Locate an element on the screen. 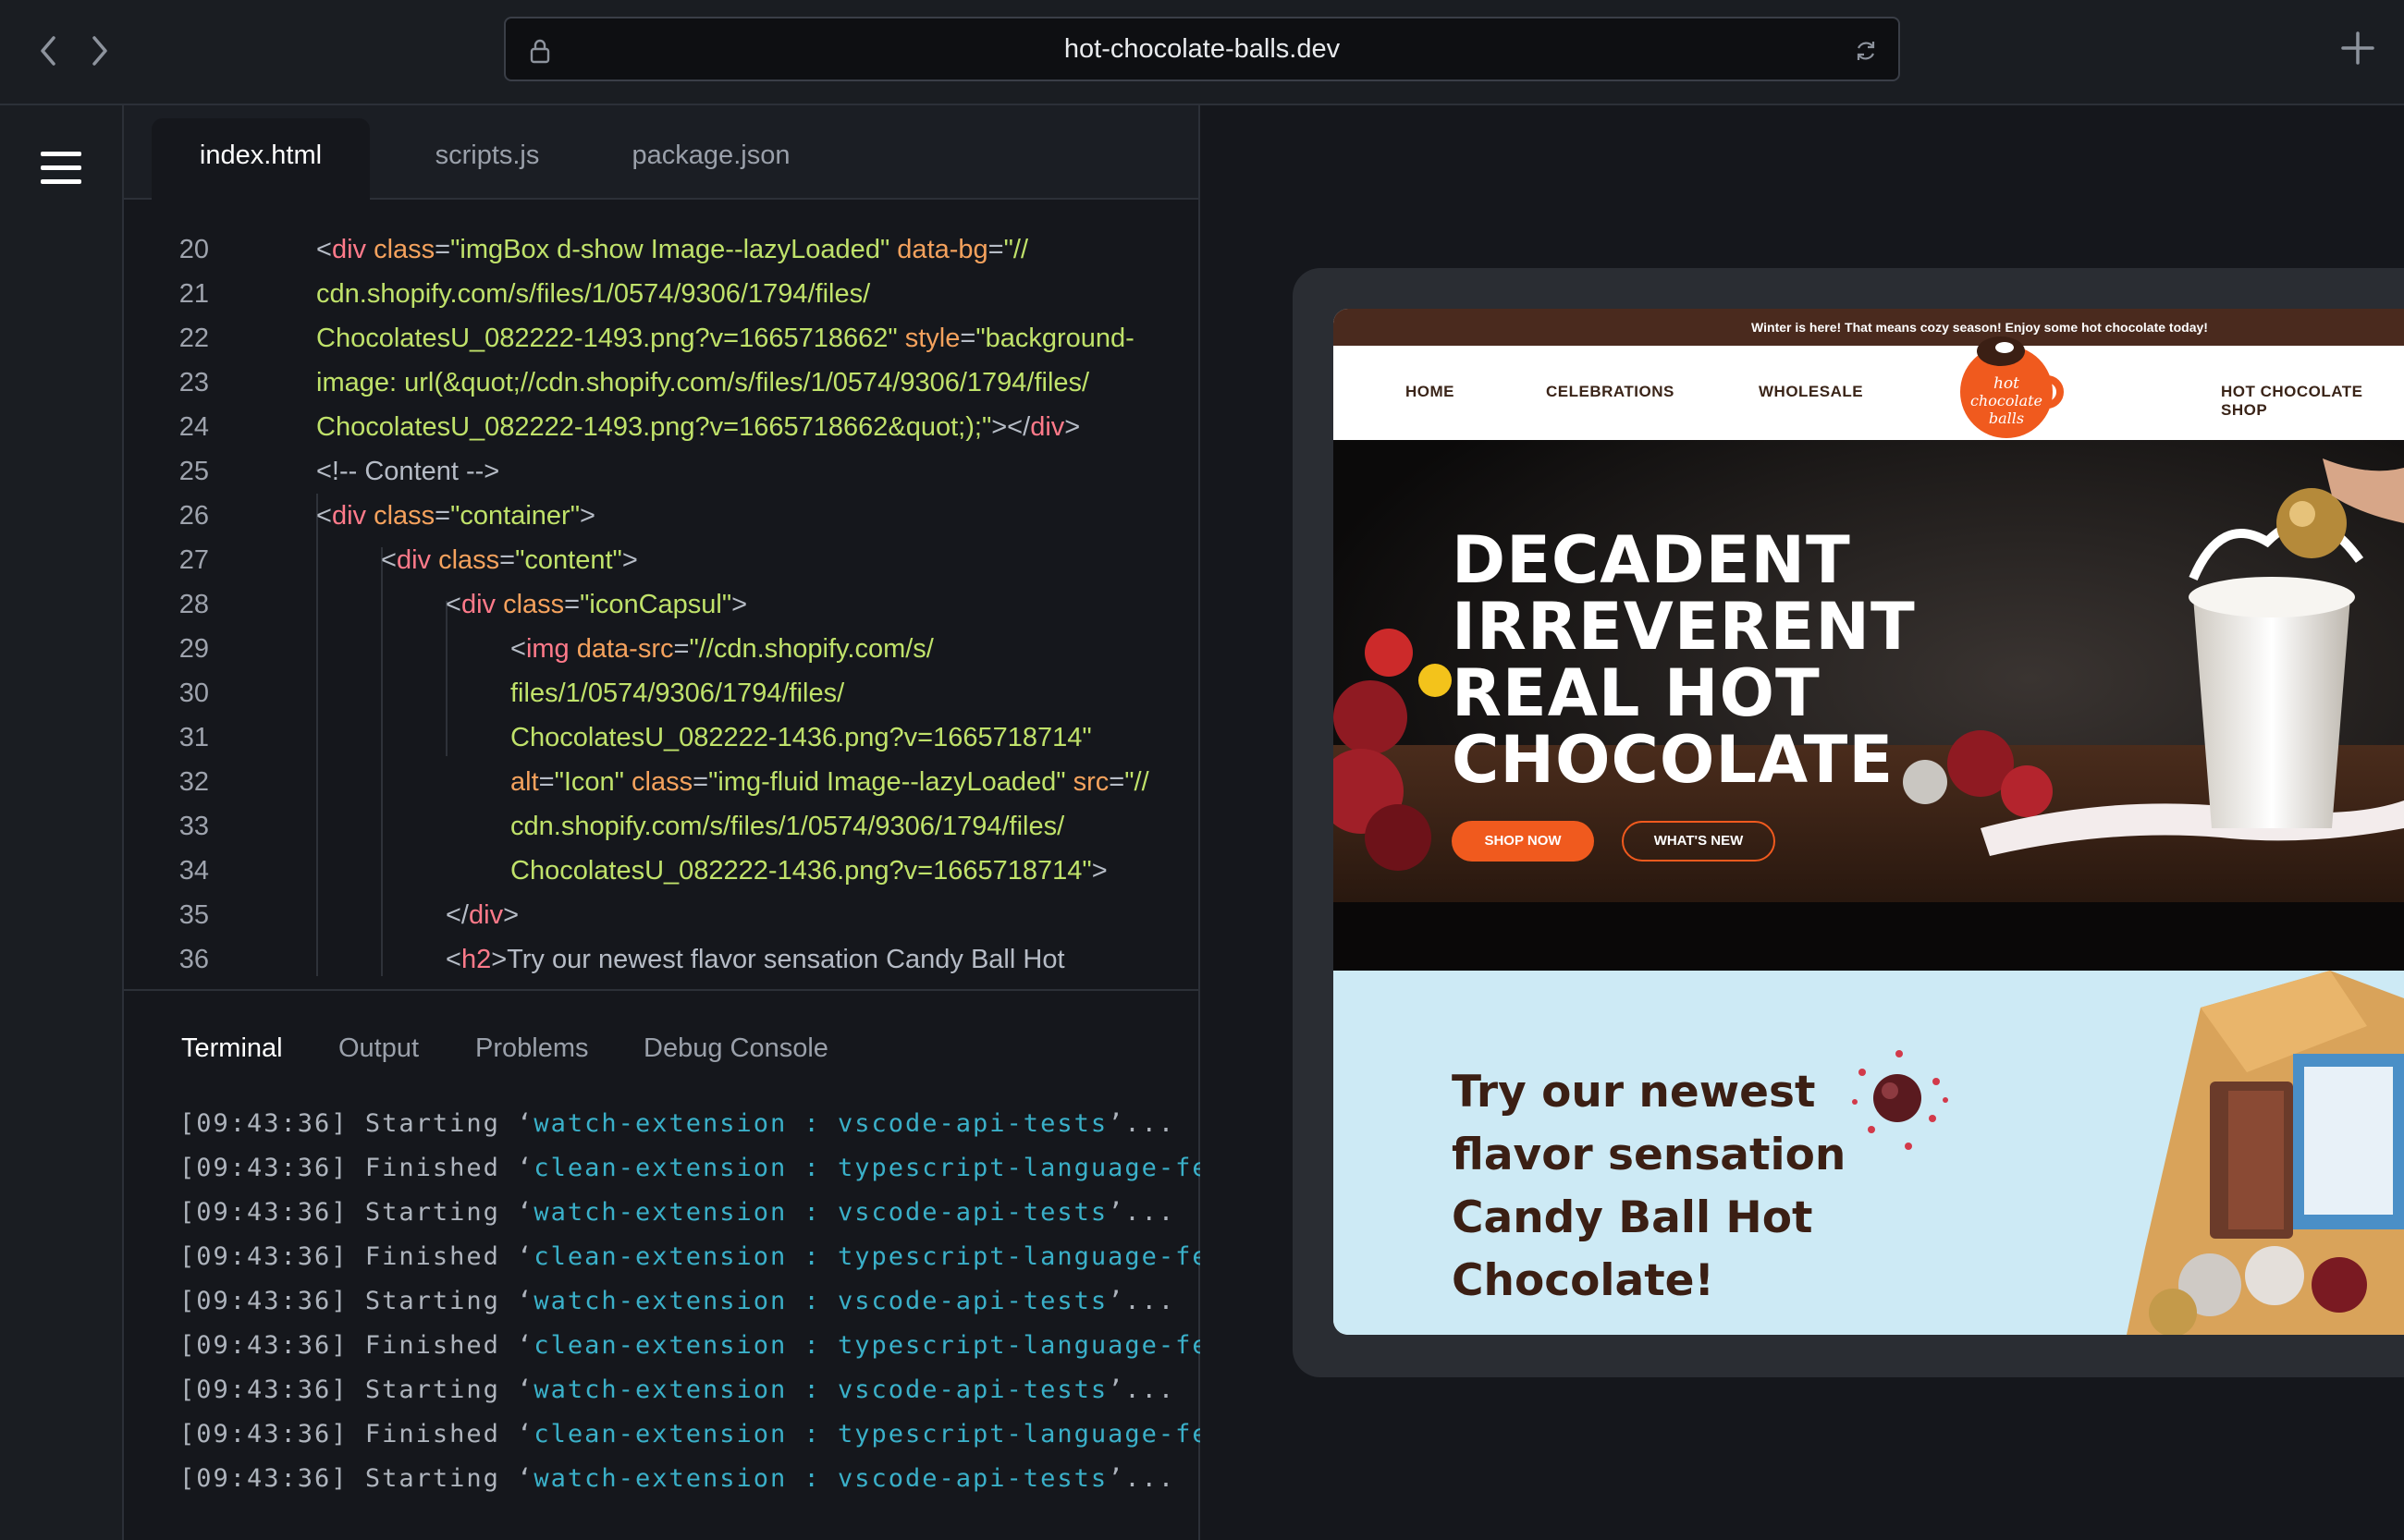 Image resolution: width=2404 pixels, height=1540 pixels. chevron-left-icon is located at coordinates (48, 51).